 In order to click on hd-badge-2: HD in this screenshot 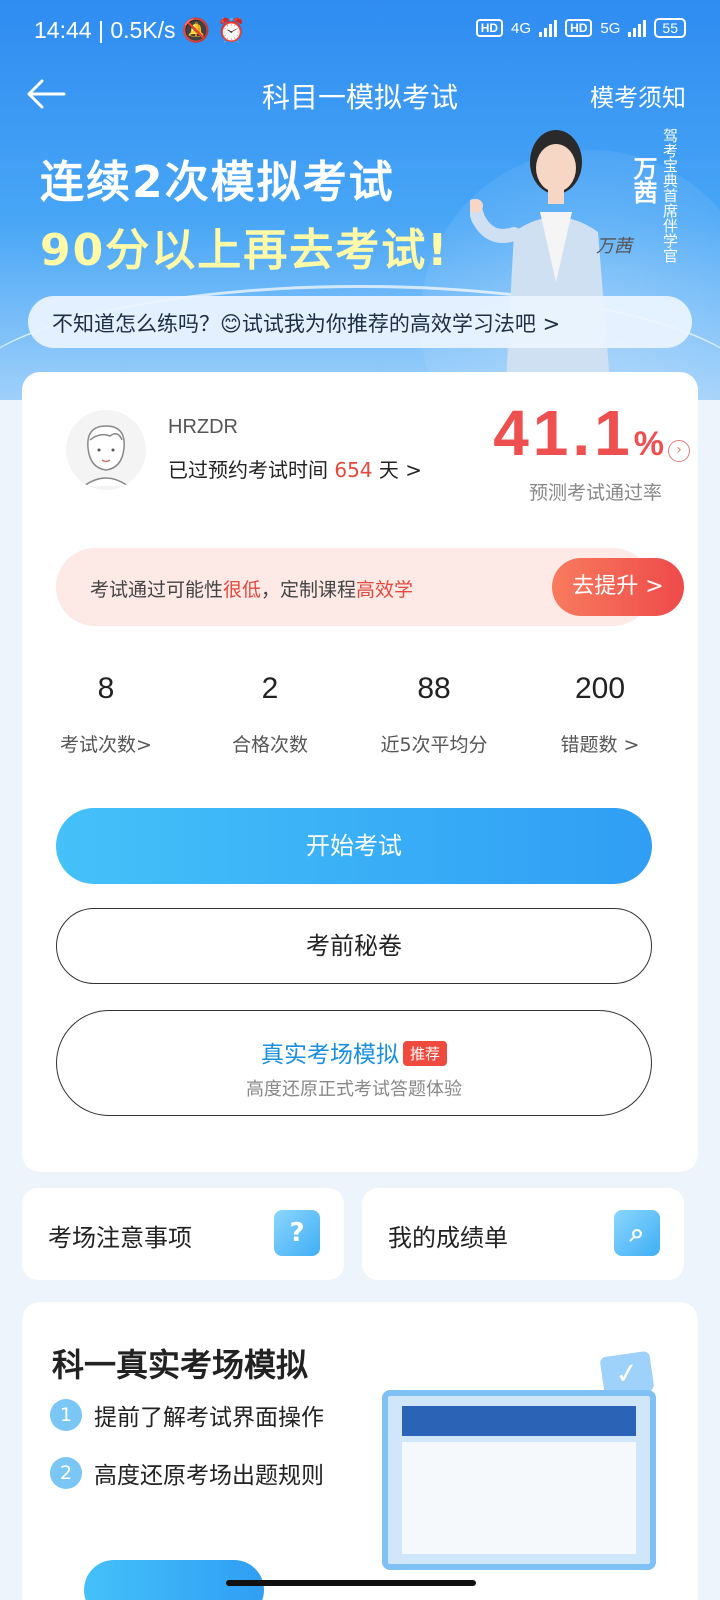, I will do `click(579, 28)`.